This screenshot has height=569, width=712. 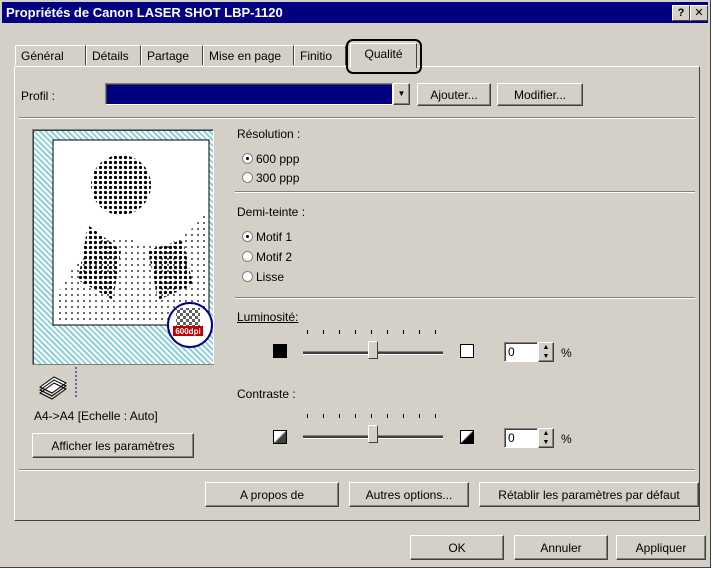 I want to click on light-swatch-icon, so click(x=467, y=351).